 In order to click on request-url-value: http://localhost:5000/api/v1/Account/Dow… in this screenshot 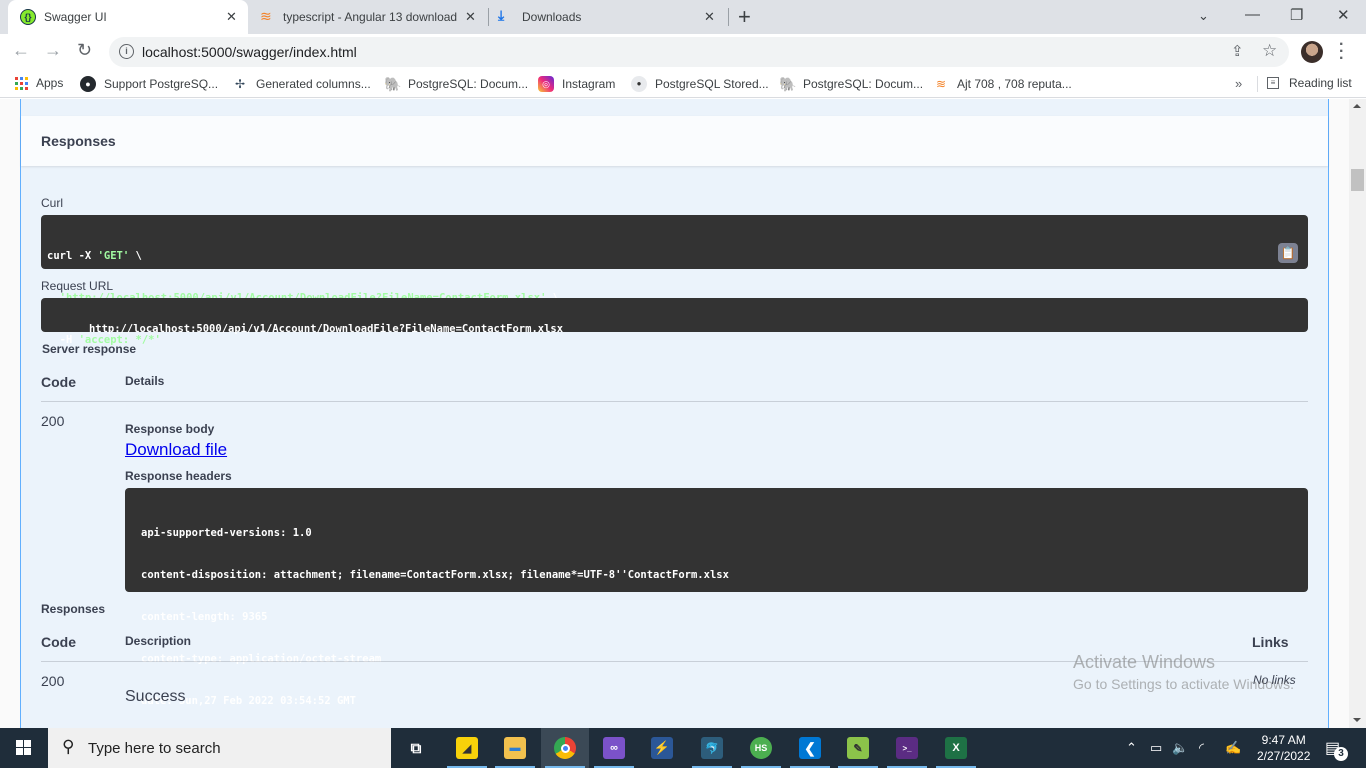, I will do `click(326, 329)`.